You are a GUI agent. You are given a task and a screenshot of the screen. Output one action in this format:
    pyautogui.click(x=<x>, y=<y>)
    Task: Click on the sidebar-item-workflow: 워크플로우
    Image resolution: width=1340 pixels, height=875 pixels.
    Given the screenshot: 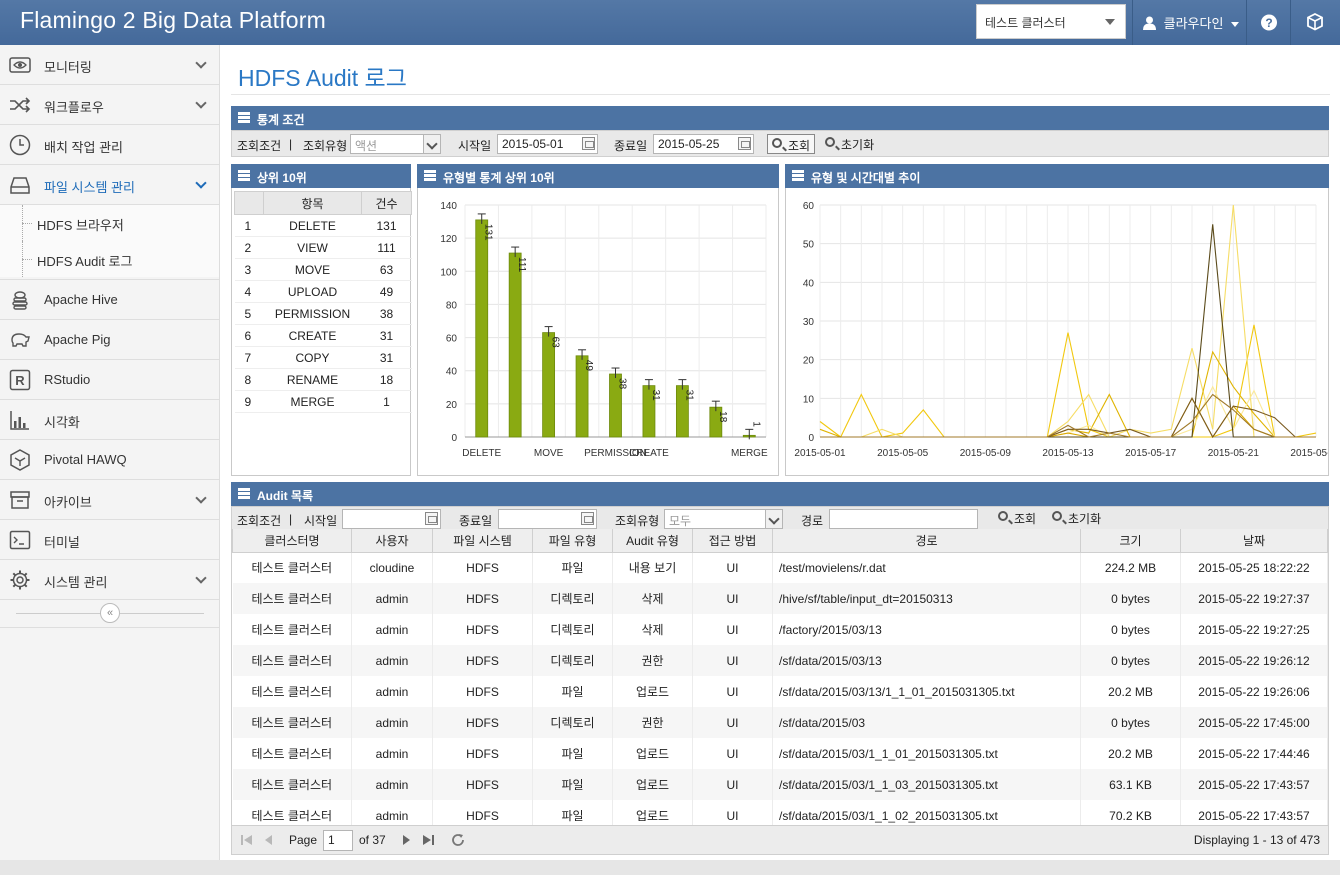 What is the action you would take?
    pyautogui.click(x=109, y=105)
    